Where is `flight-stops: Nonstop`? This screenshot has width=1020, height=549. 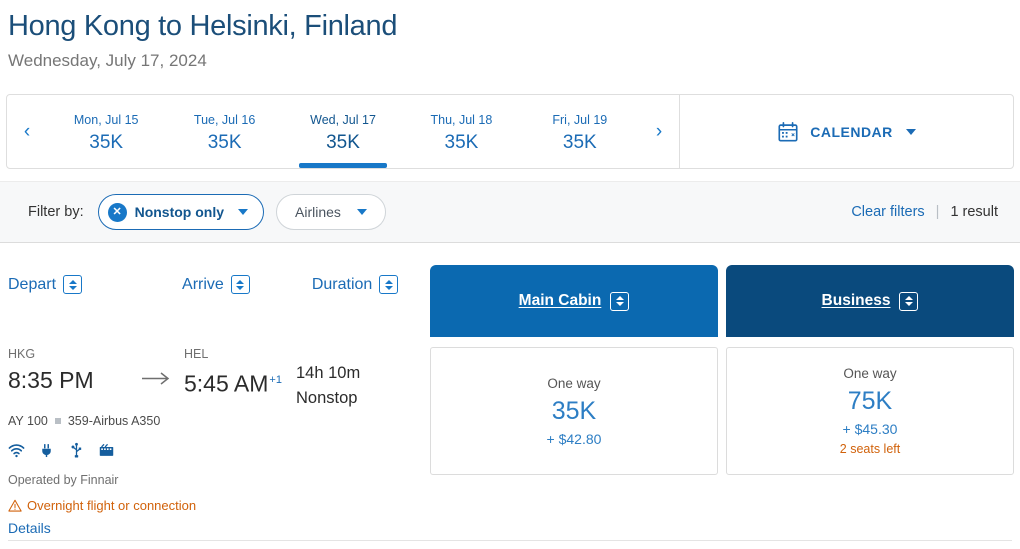
flight-stops: Nonstop is located at coordinates (327, 398).